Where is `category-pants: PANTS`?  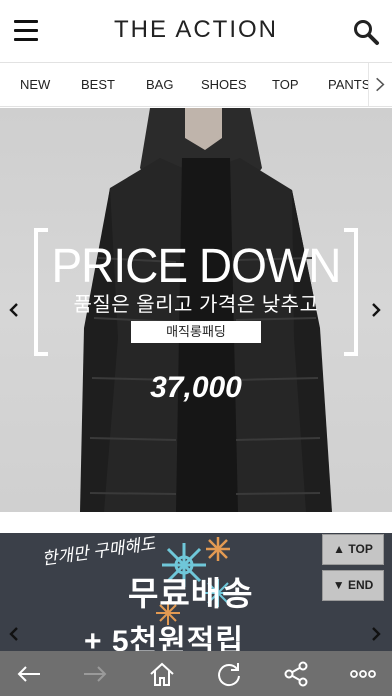 category-pants: PANTS is located at coordinates (349, 84).